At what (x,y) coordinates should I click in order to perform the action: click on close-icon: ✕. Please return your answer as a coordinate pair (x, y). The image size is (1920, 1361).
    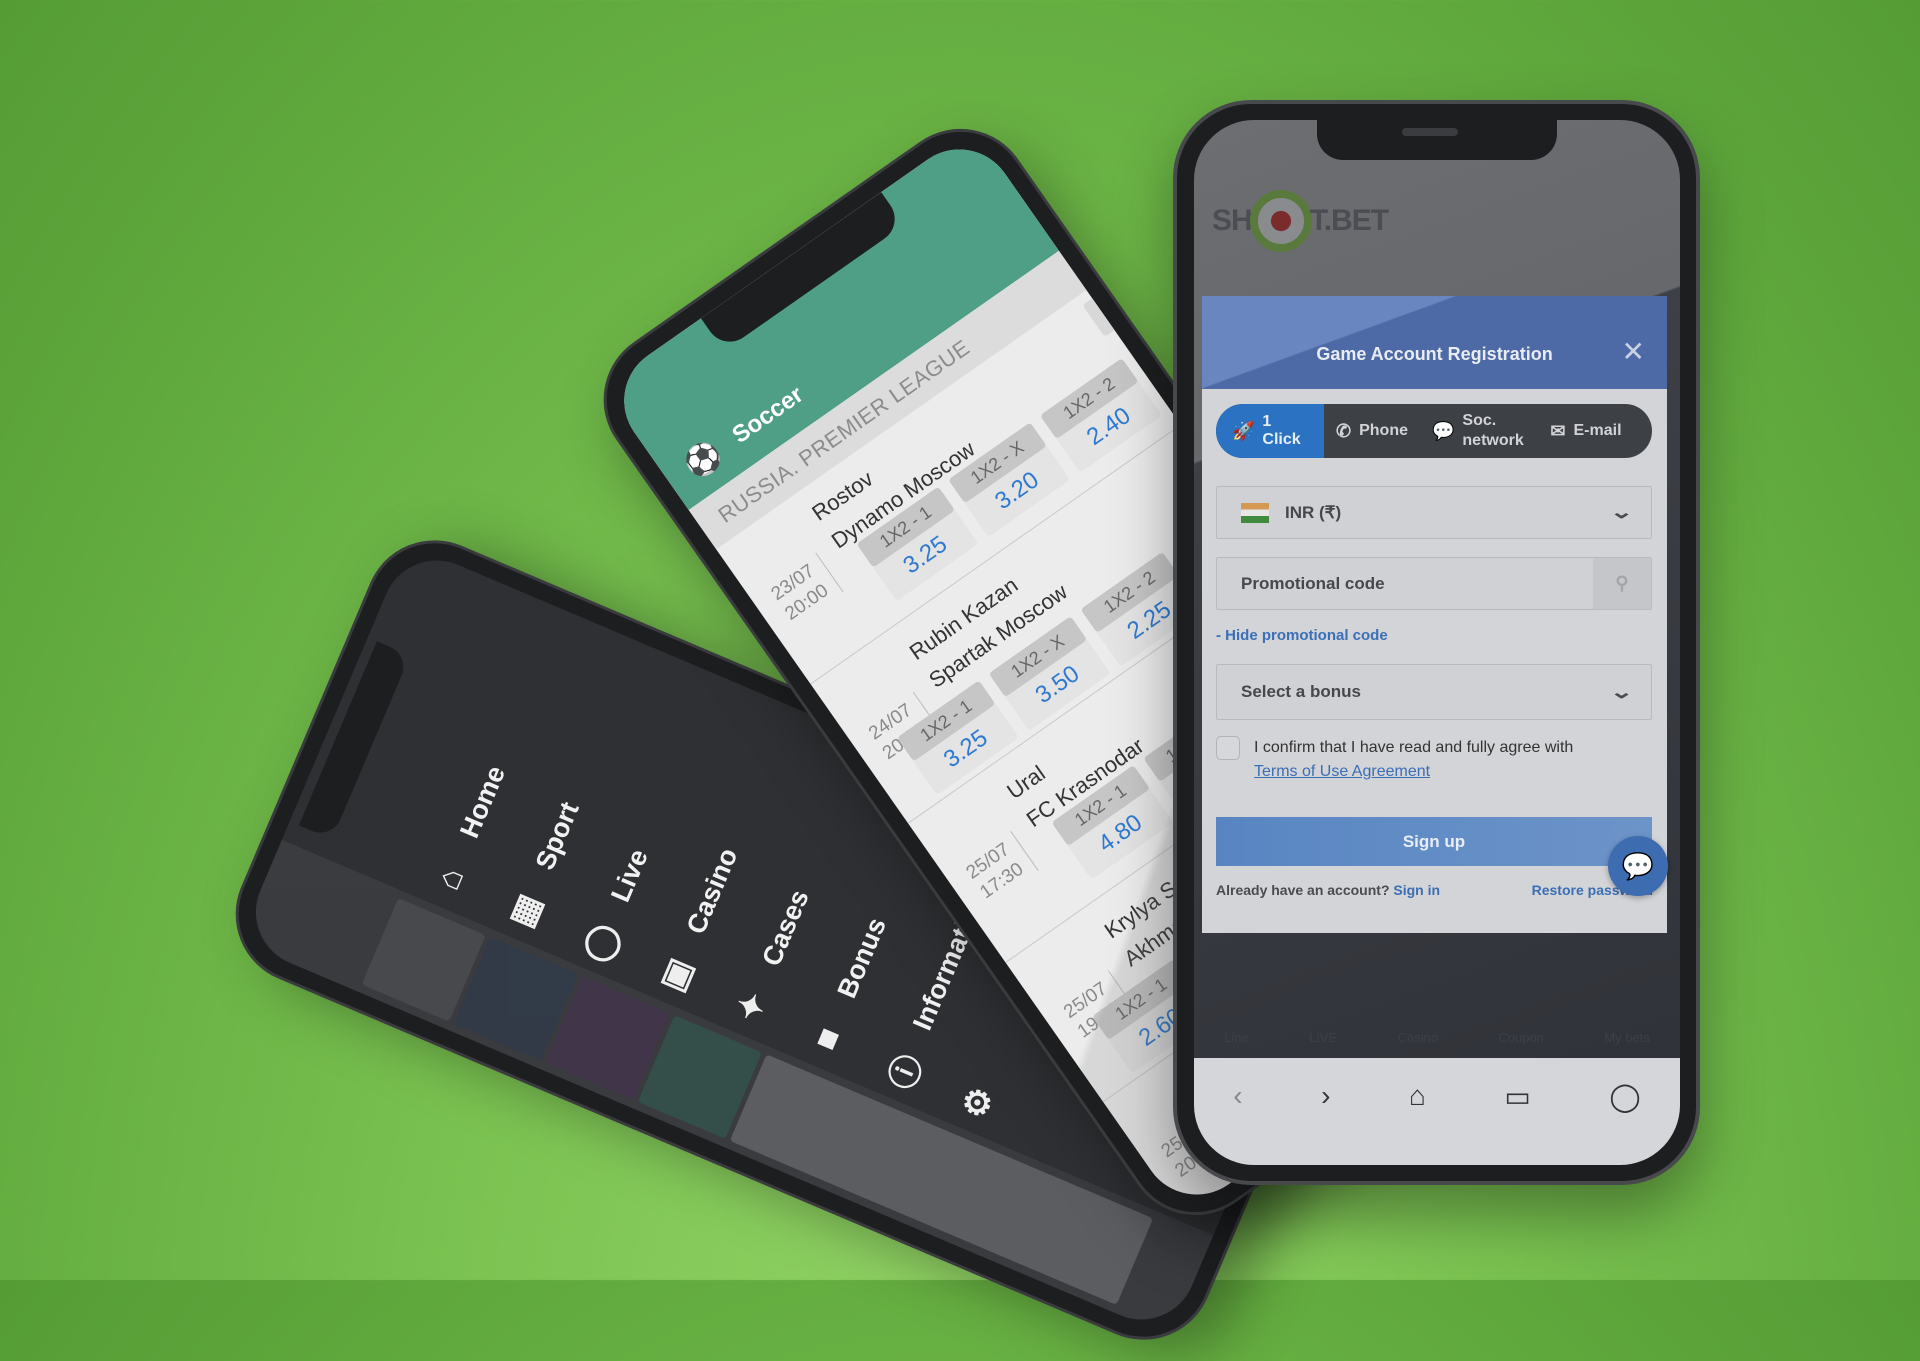
    Looking at the image, I should click on (1633, 352).